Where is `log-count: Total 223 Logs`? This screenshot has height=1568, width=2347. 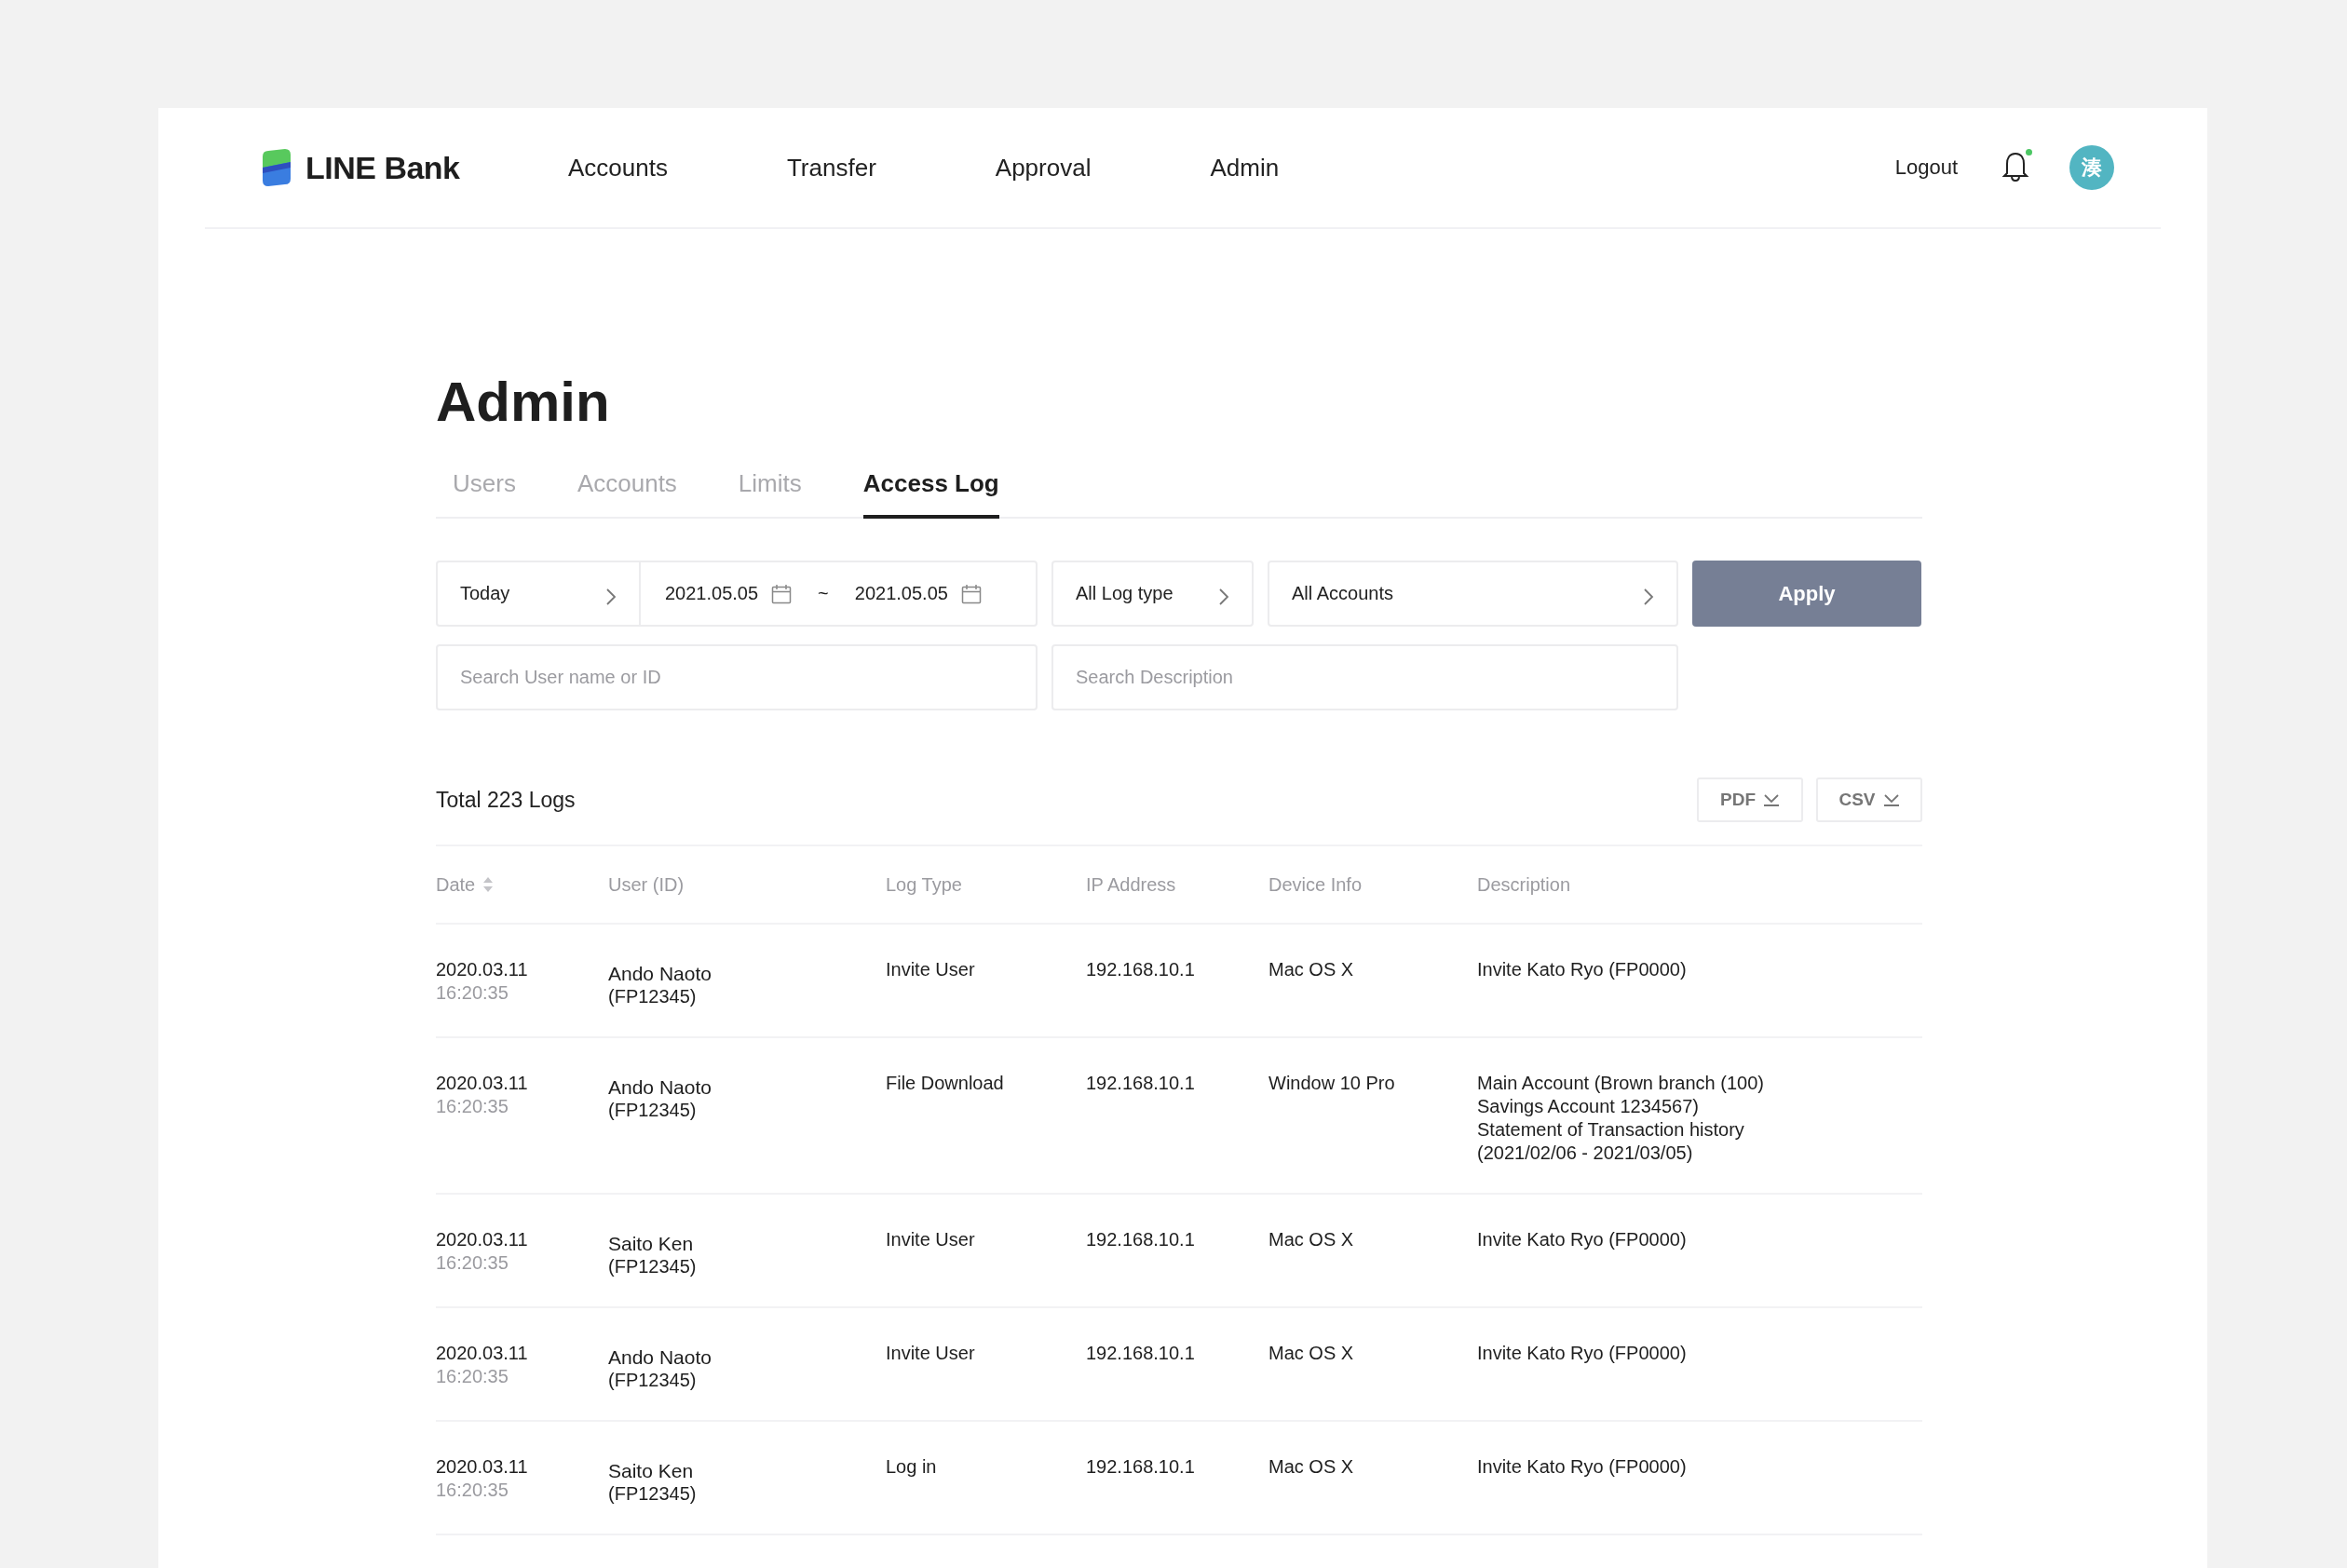 log-count: Total 223 Logs is located at coordinates (506, 800).